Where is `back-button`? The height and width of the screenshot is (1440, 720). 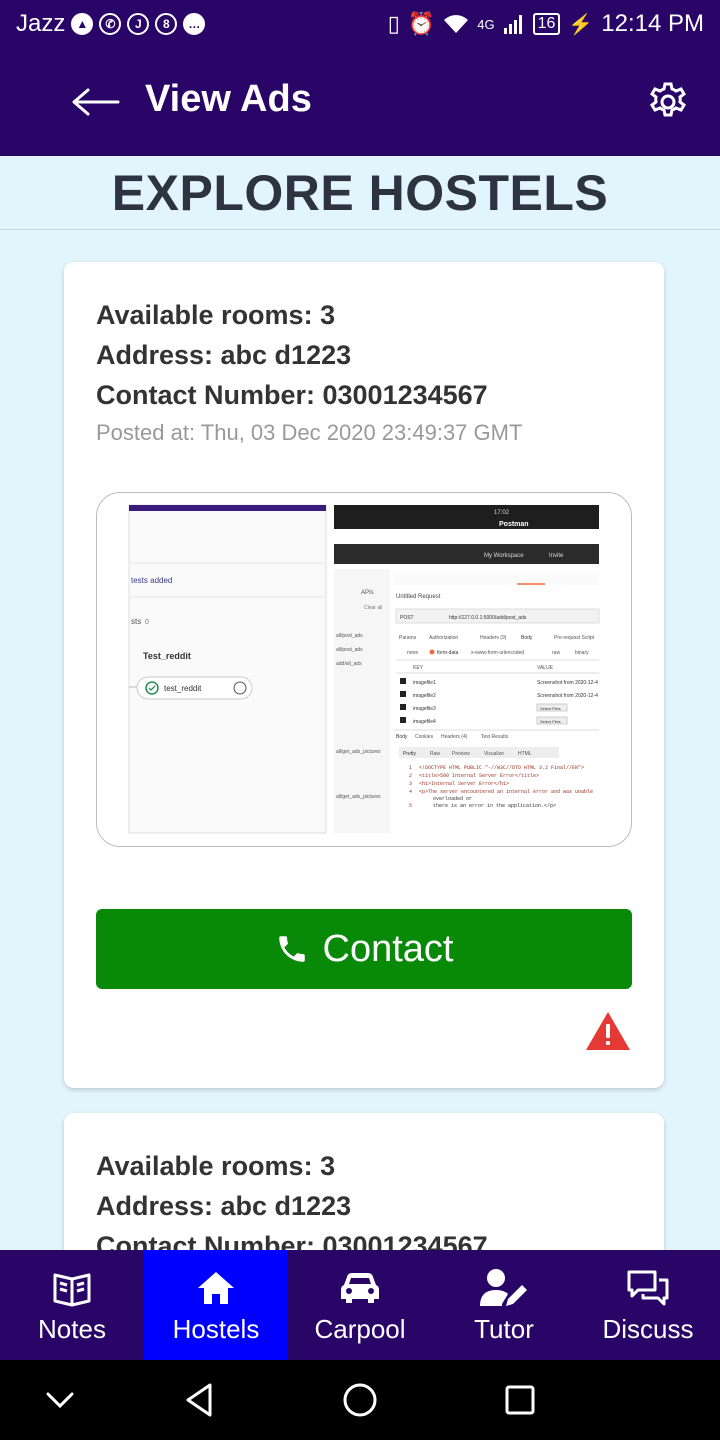
back-button is located at coordinates (96, 102).